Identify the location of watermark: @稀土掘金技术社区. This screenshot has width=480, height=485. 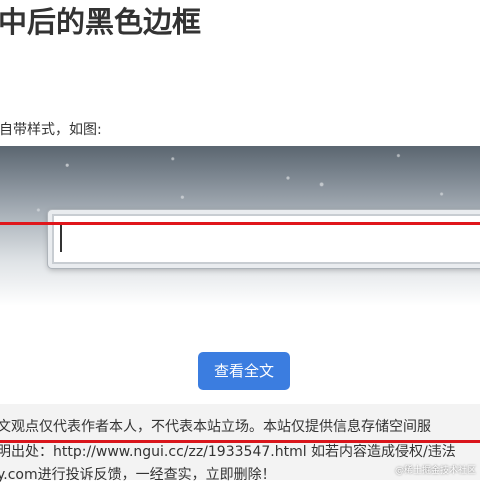
(435, 471).